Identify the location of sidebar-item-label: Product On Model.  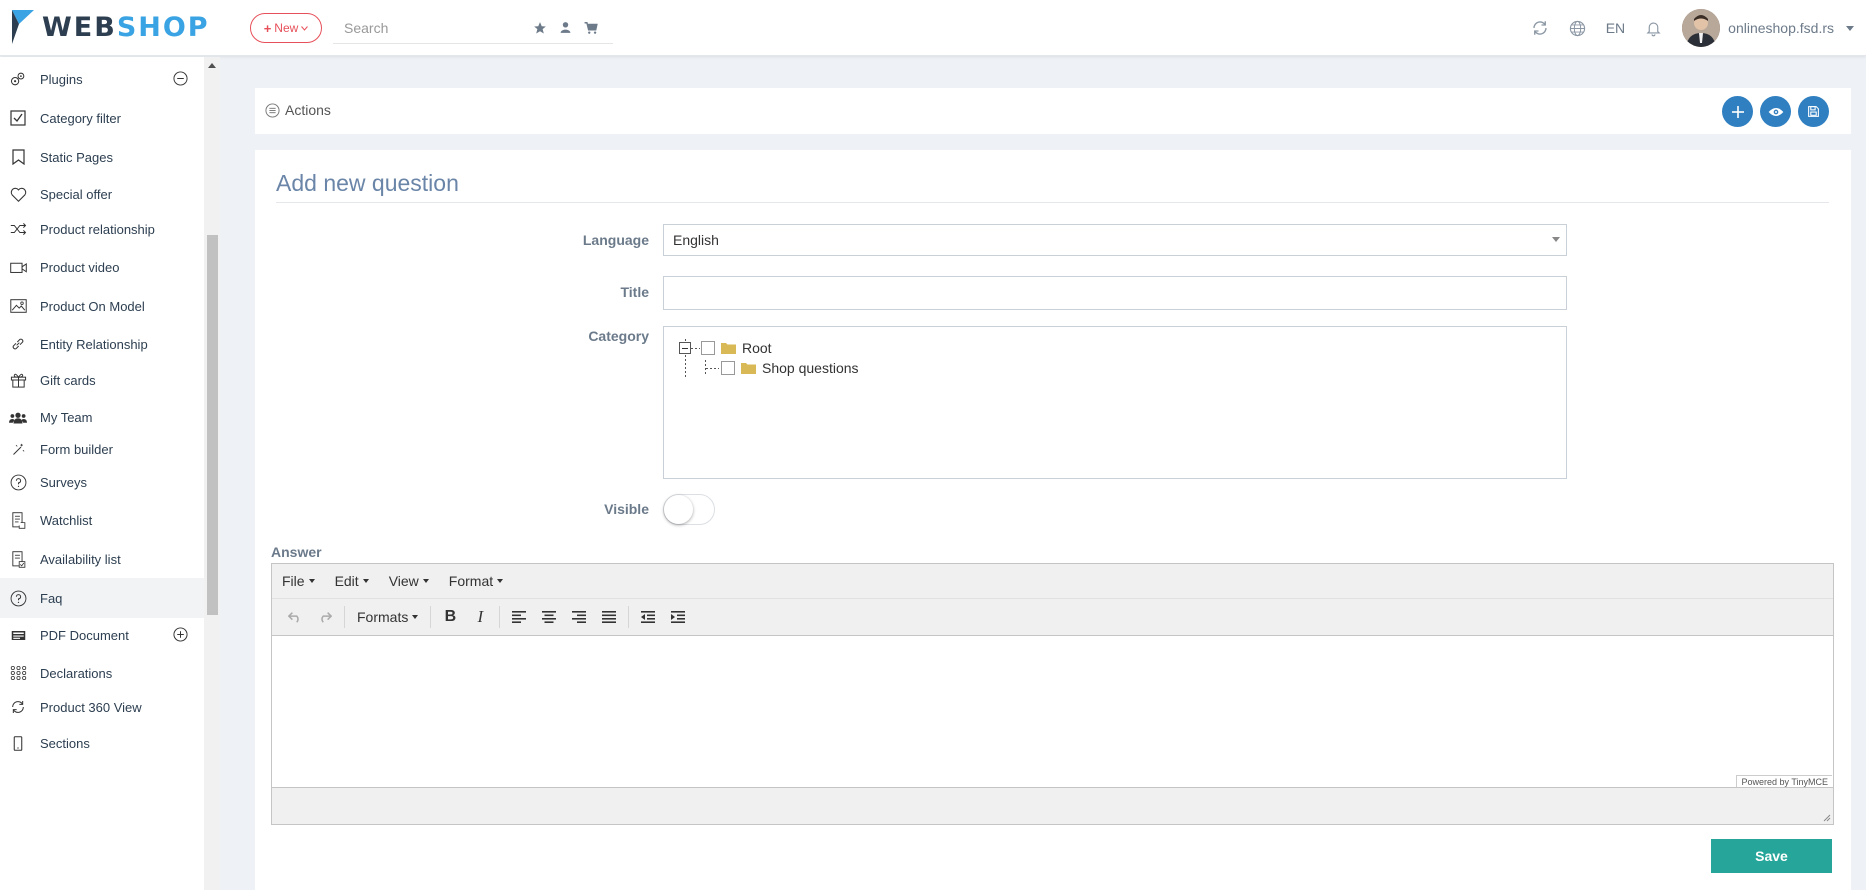
(92, 306).